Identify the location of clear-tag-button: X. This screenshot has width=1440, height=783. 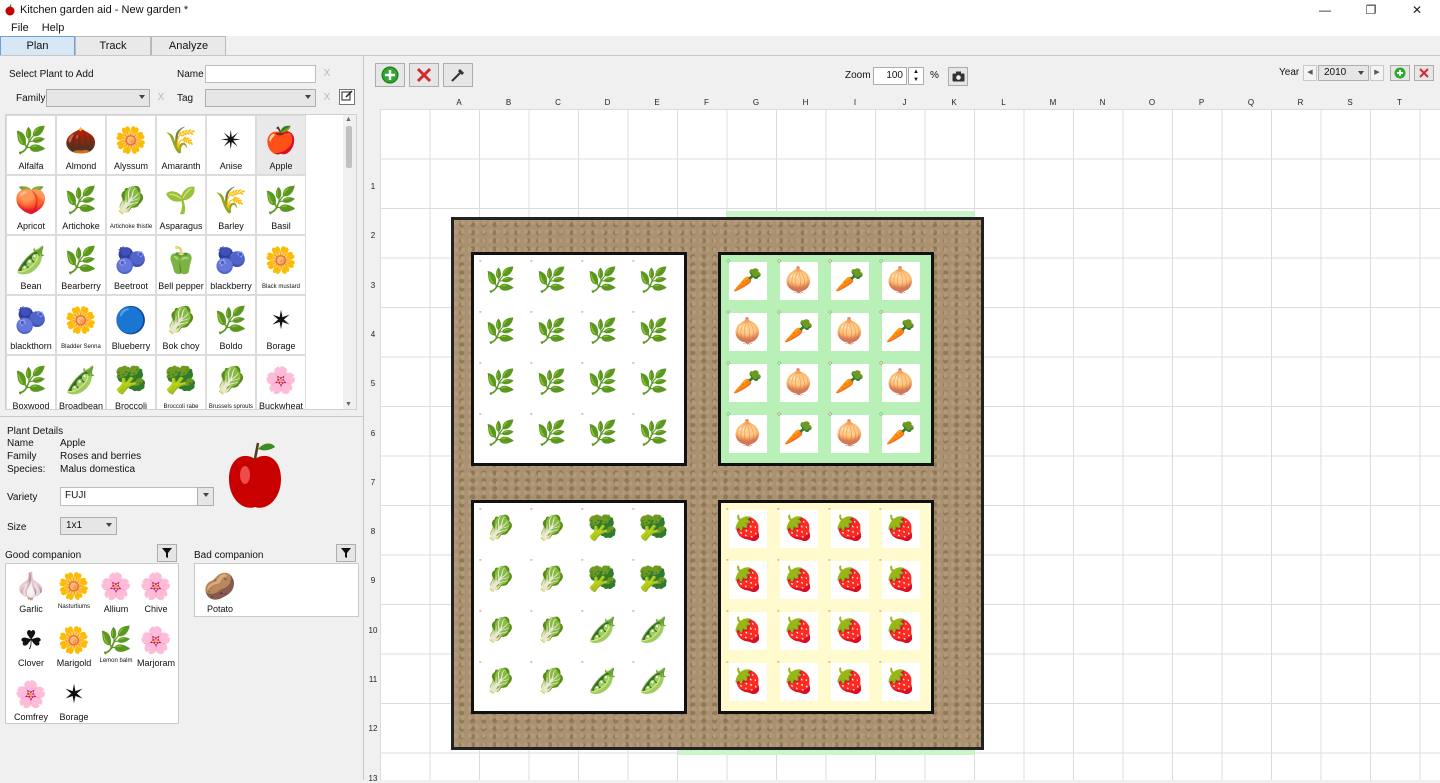
(327, 98).